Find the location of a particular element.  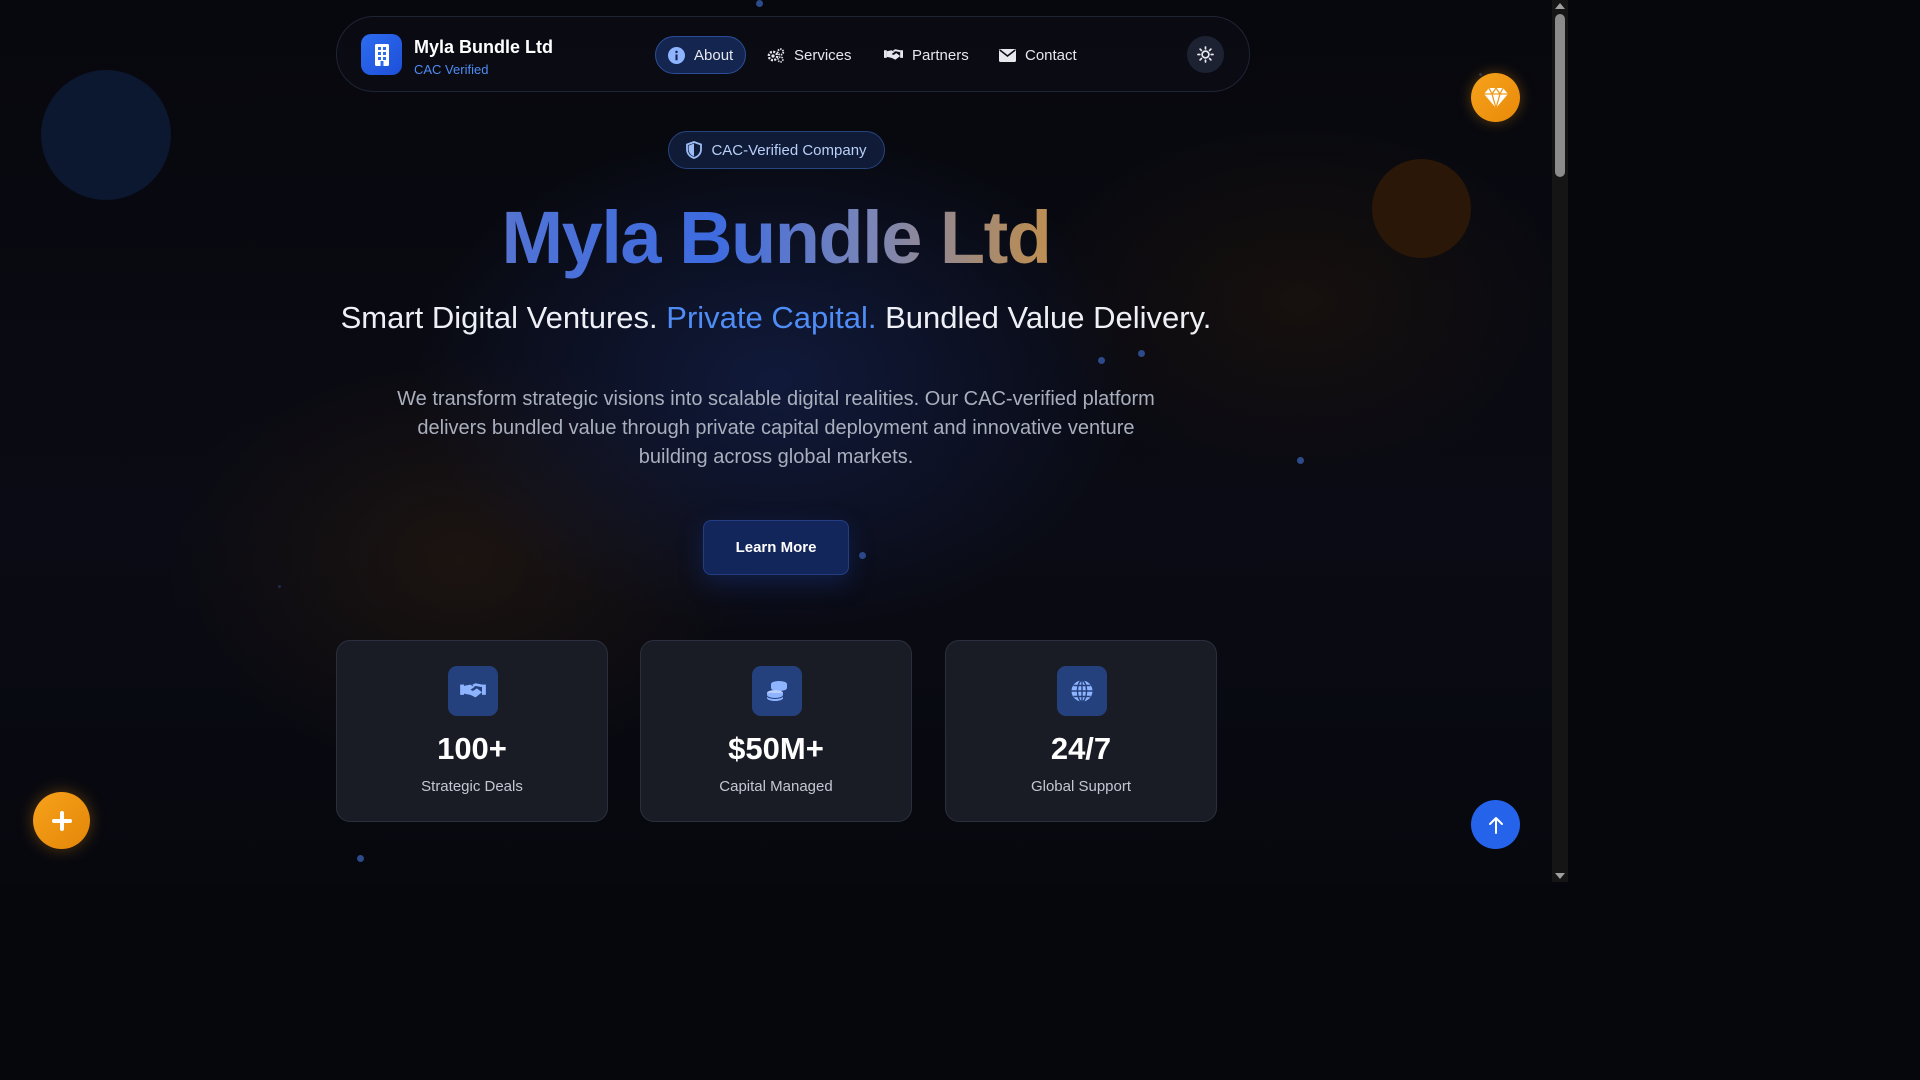

scroll-up-arrow-icon is located at coordinates (1560, 6).